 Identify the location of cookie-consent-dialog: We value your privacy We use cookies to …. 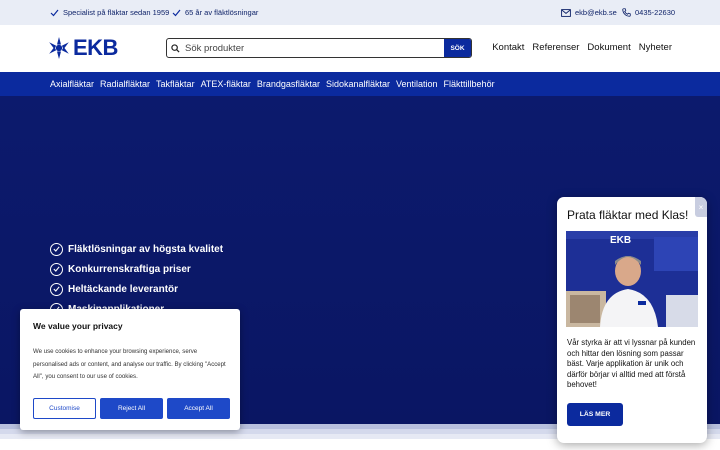
(130, 369).